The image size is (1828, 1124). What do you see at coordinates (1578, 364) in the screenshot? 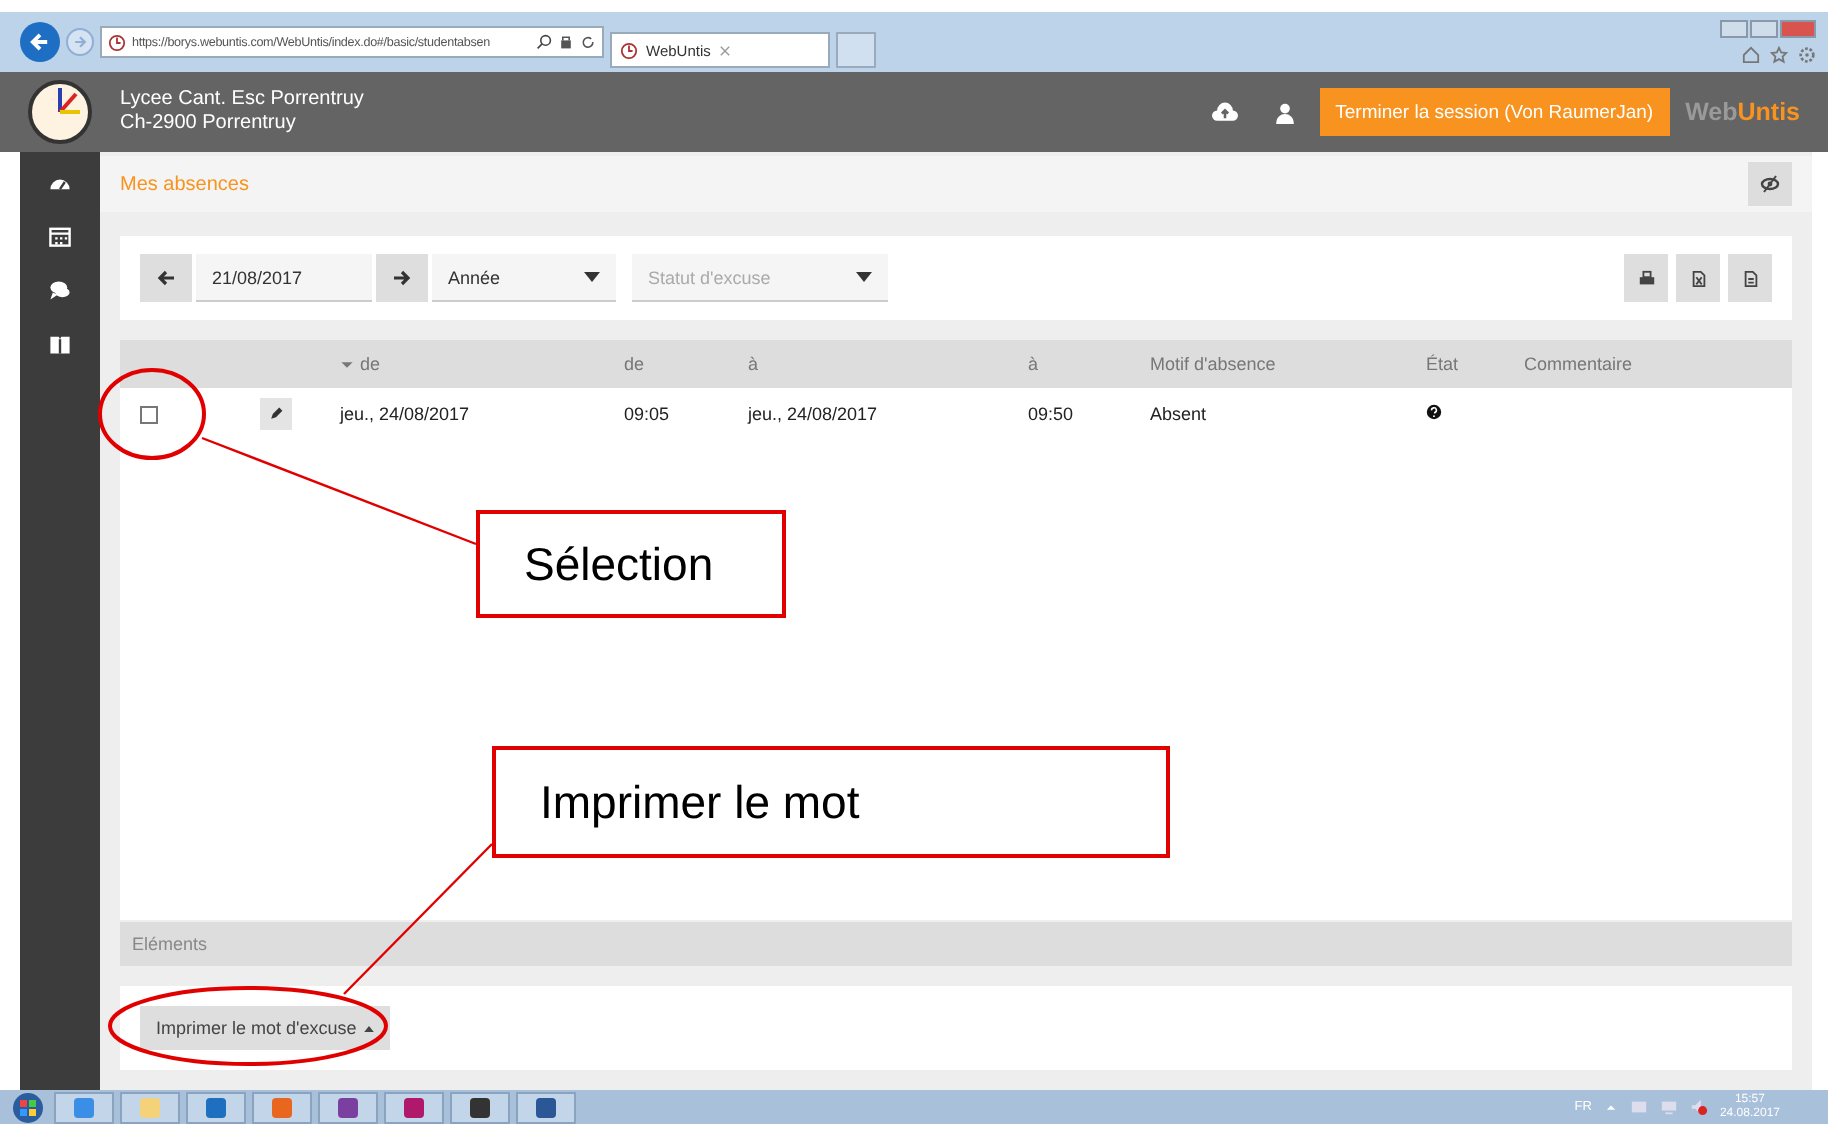
I see `column-header: Commentaire` at bounding box center [1578, 364].